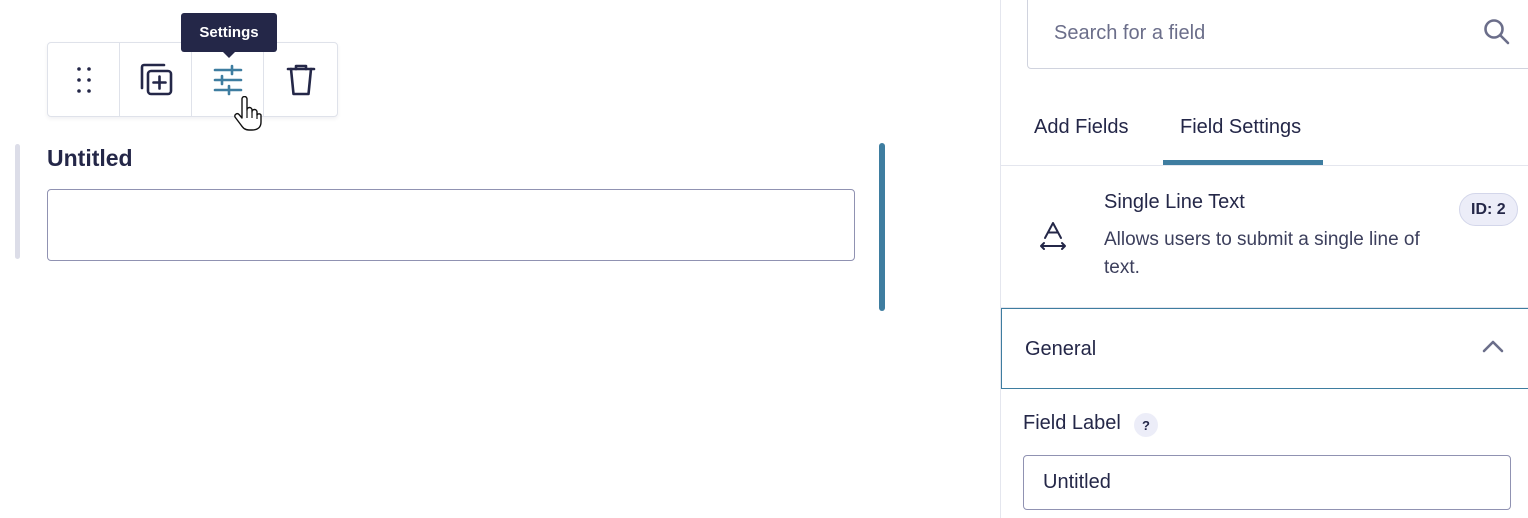  I want to click on duplicate-icon, so click(156, 79).